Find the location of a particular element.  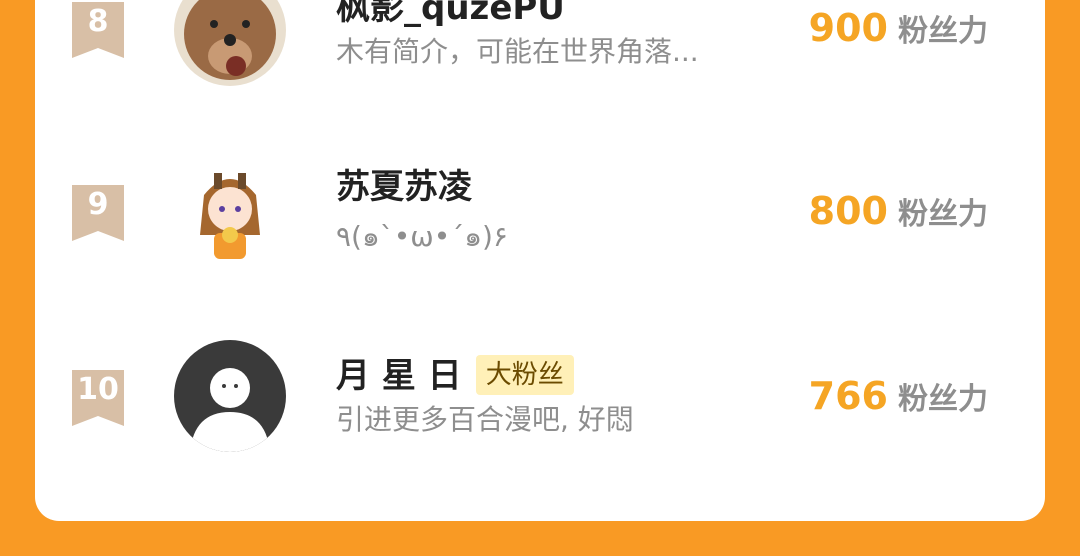

fan-power-score: 900 粉丝力 is located at coordinates (898, 32).